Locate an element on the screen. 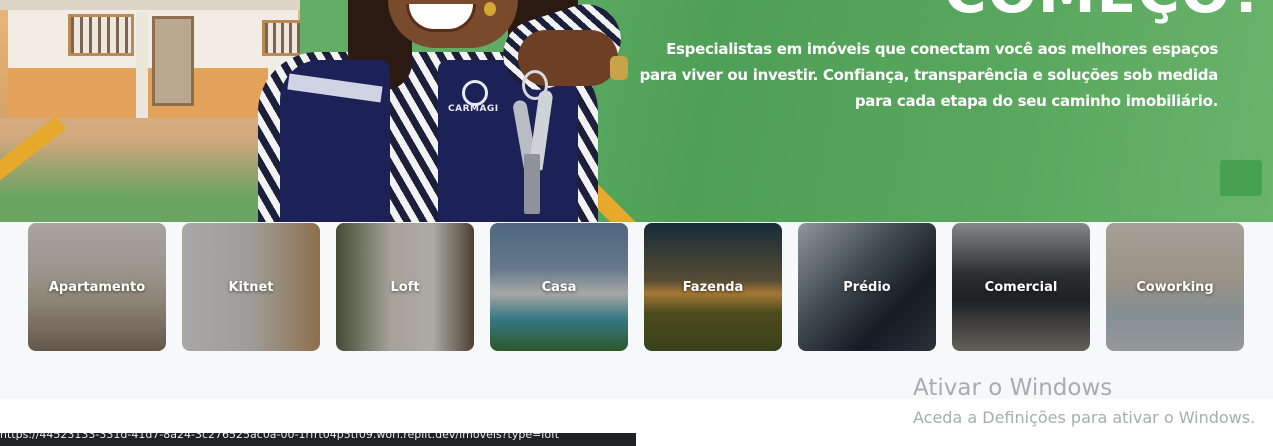 The width and height of the screenshot is (1273, 446). category-card-predio: Prédio is located at coordinates (867, 287).